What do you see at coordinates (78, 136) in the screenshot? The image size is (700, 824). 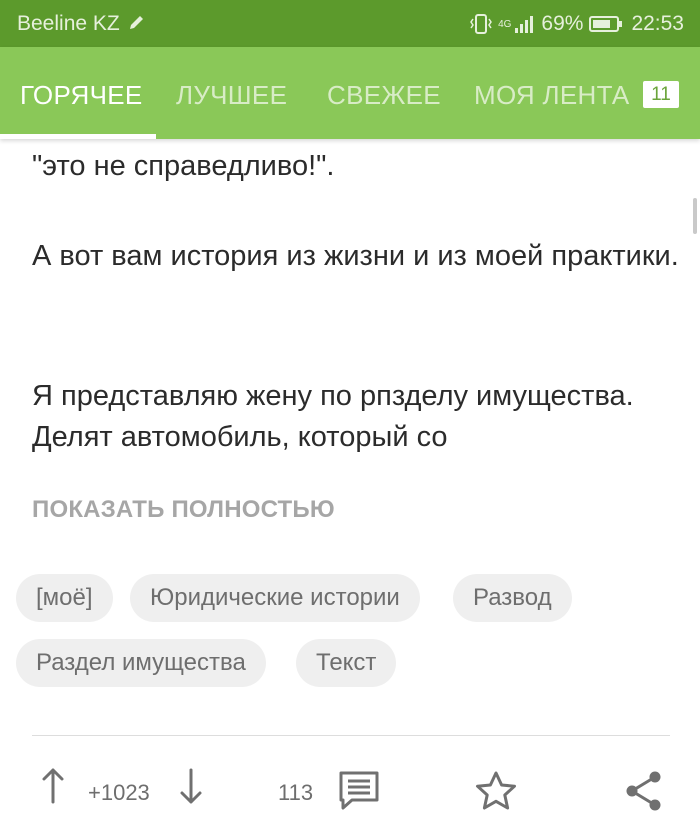 I see `active-tab-indicator` at bounding box center [78, 136].